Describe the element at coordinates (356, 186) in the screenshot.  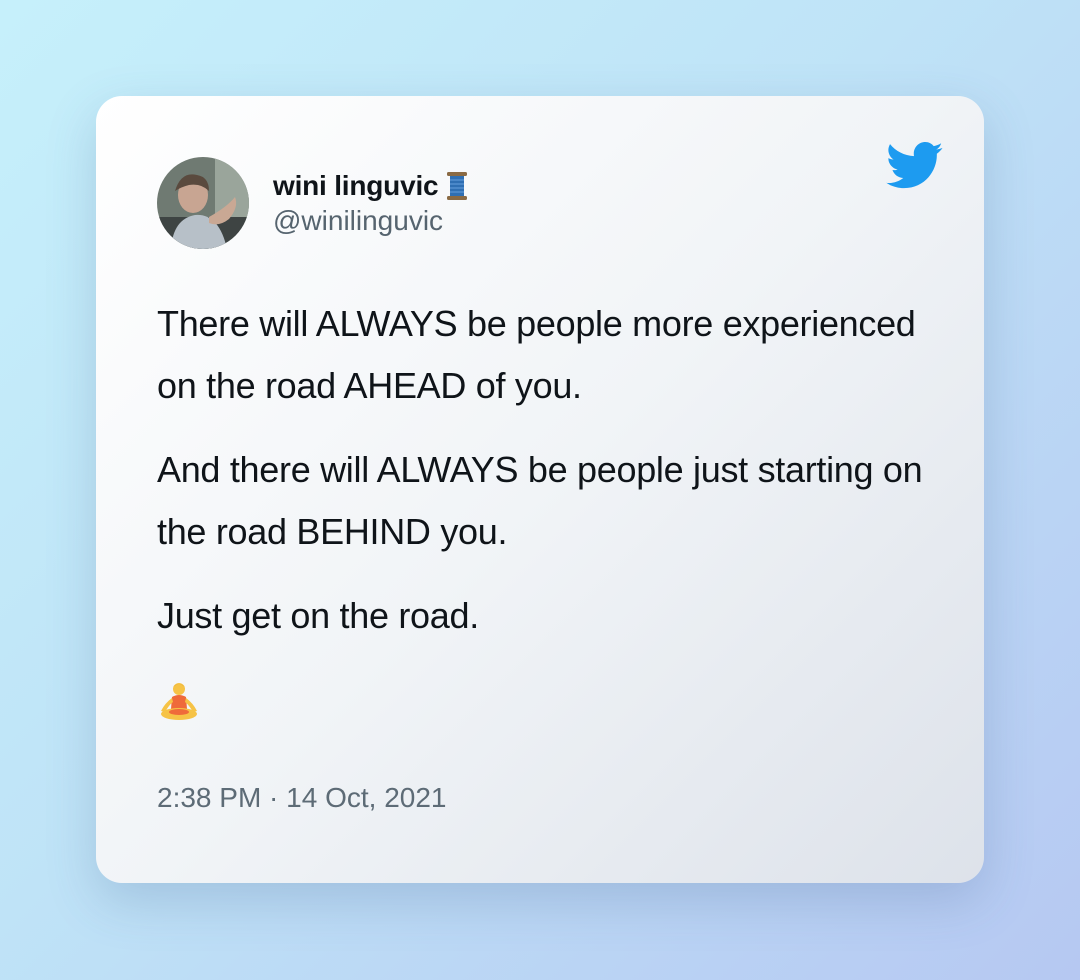
I see `display-name: wini linguvic` at that location.